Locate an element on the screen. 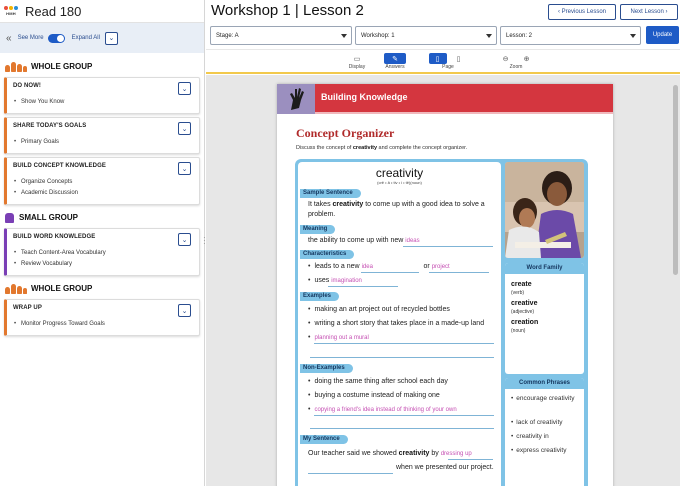 The width and height of the screenshot is (680, 486). lesson-card-do-now: DO NOW! ⌄ Show You Know is located at coordinates (102, 95).